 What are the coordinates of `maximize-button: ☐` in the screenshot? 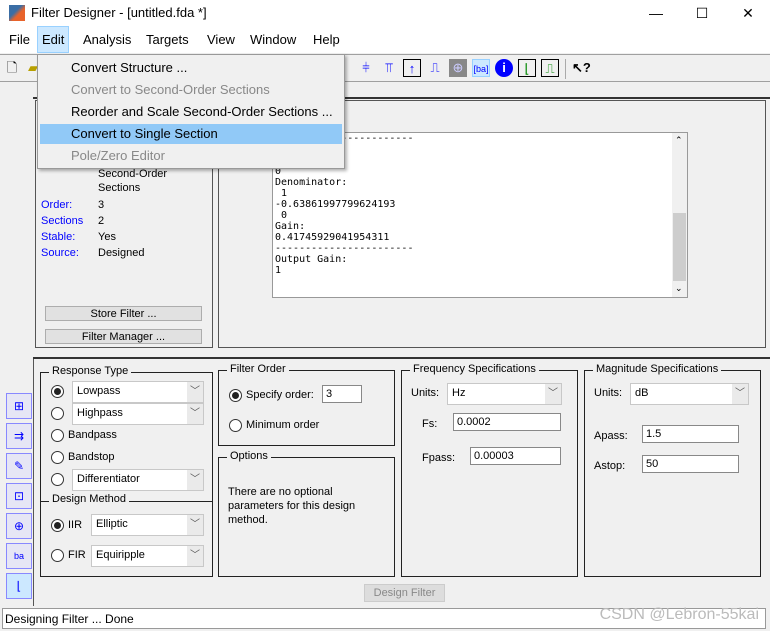 It's located at (702, 13).